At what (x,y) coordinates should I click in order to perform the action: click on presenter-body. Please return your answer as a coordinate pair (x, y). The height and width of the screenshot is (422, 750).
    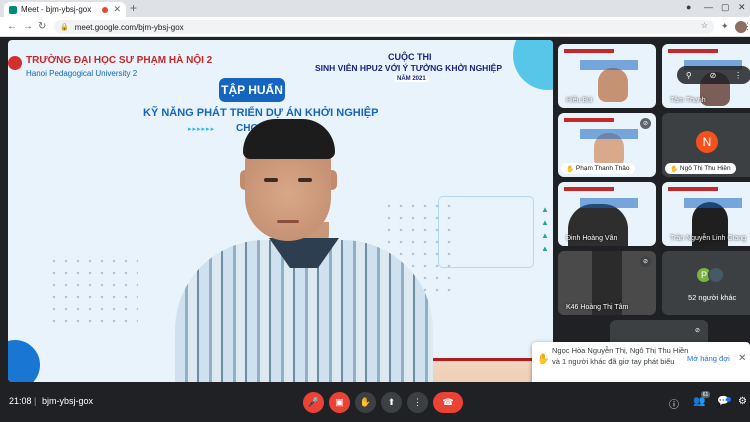
    Looking at the image, I should click on (304, 302).